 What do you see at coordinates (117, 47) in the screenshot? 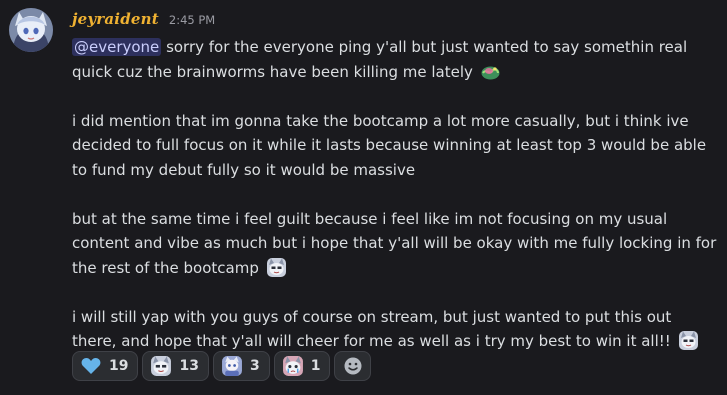
I see `everyone-mention: @everyone` at bounding box center [117, 47].